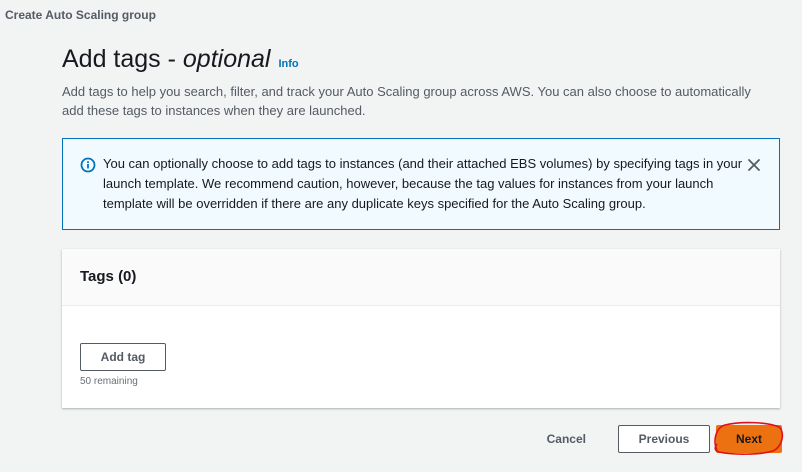 The height and width of the screenshot is (472, 802). I want to click on info-link: Info, so click(288, 64).